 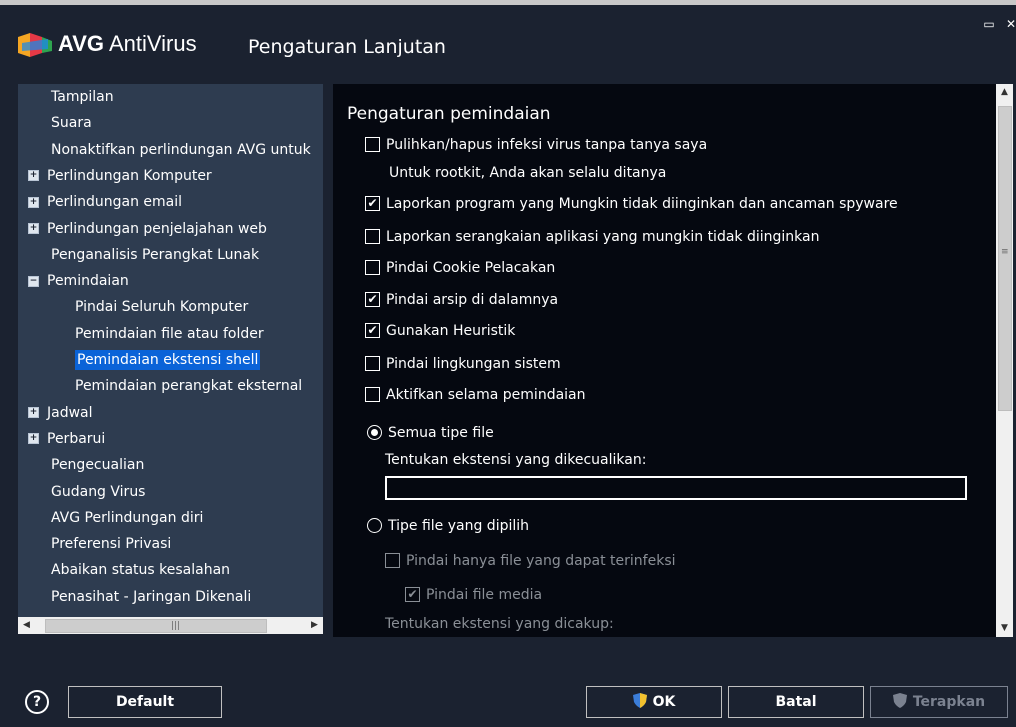 What do you see at coordinates (70, 412) in the screenshot?
I see `tree-item-label: Jadwal` at bounding box center [70, 412].